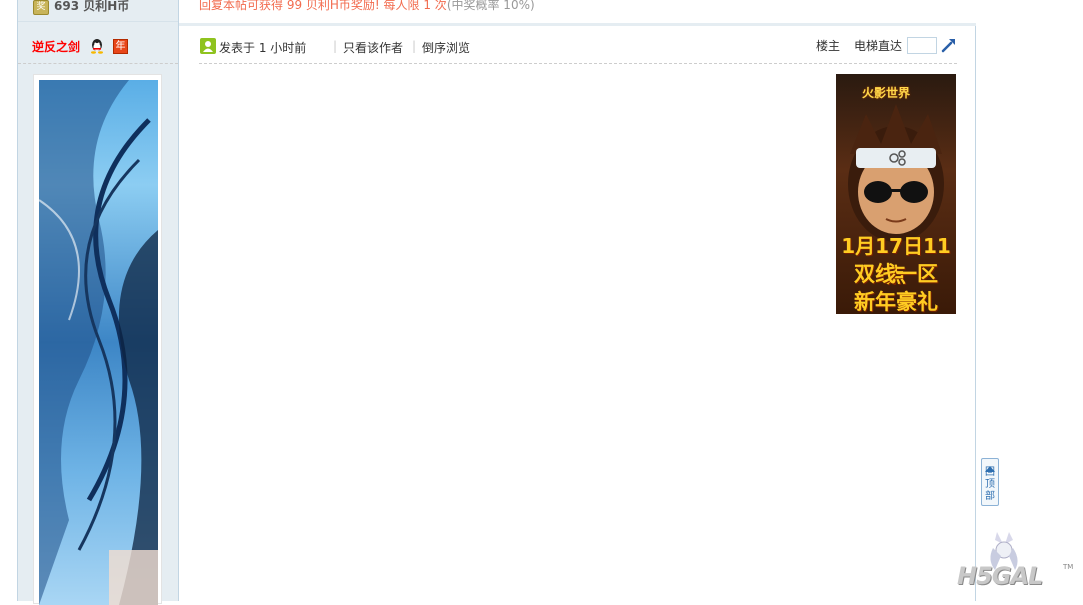  What do you see at coordinates (56, 46) in the screenshot?
I see `author-username: 逆反之剑` at bounding box center [56, 46].